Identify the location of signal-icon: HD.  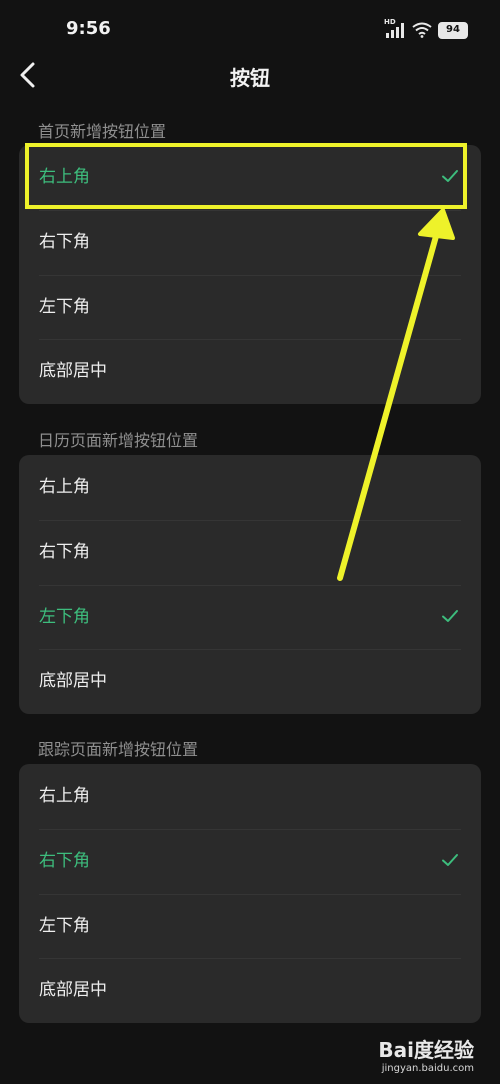
(395, 28).